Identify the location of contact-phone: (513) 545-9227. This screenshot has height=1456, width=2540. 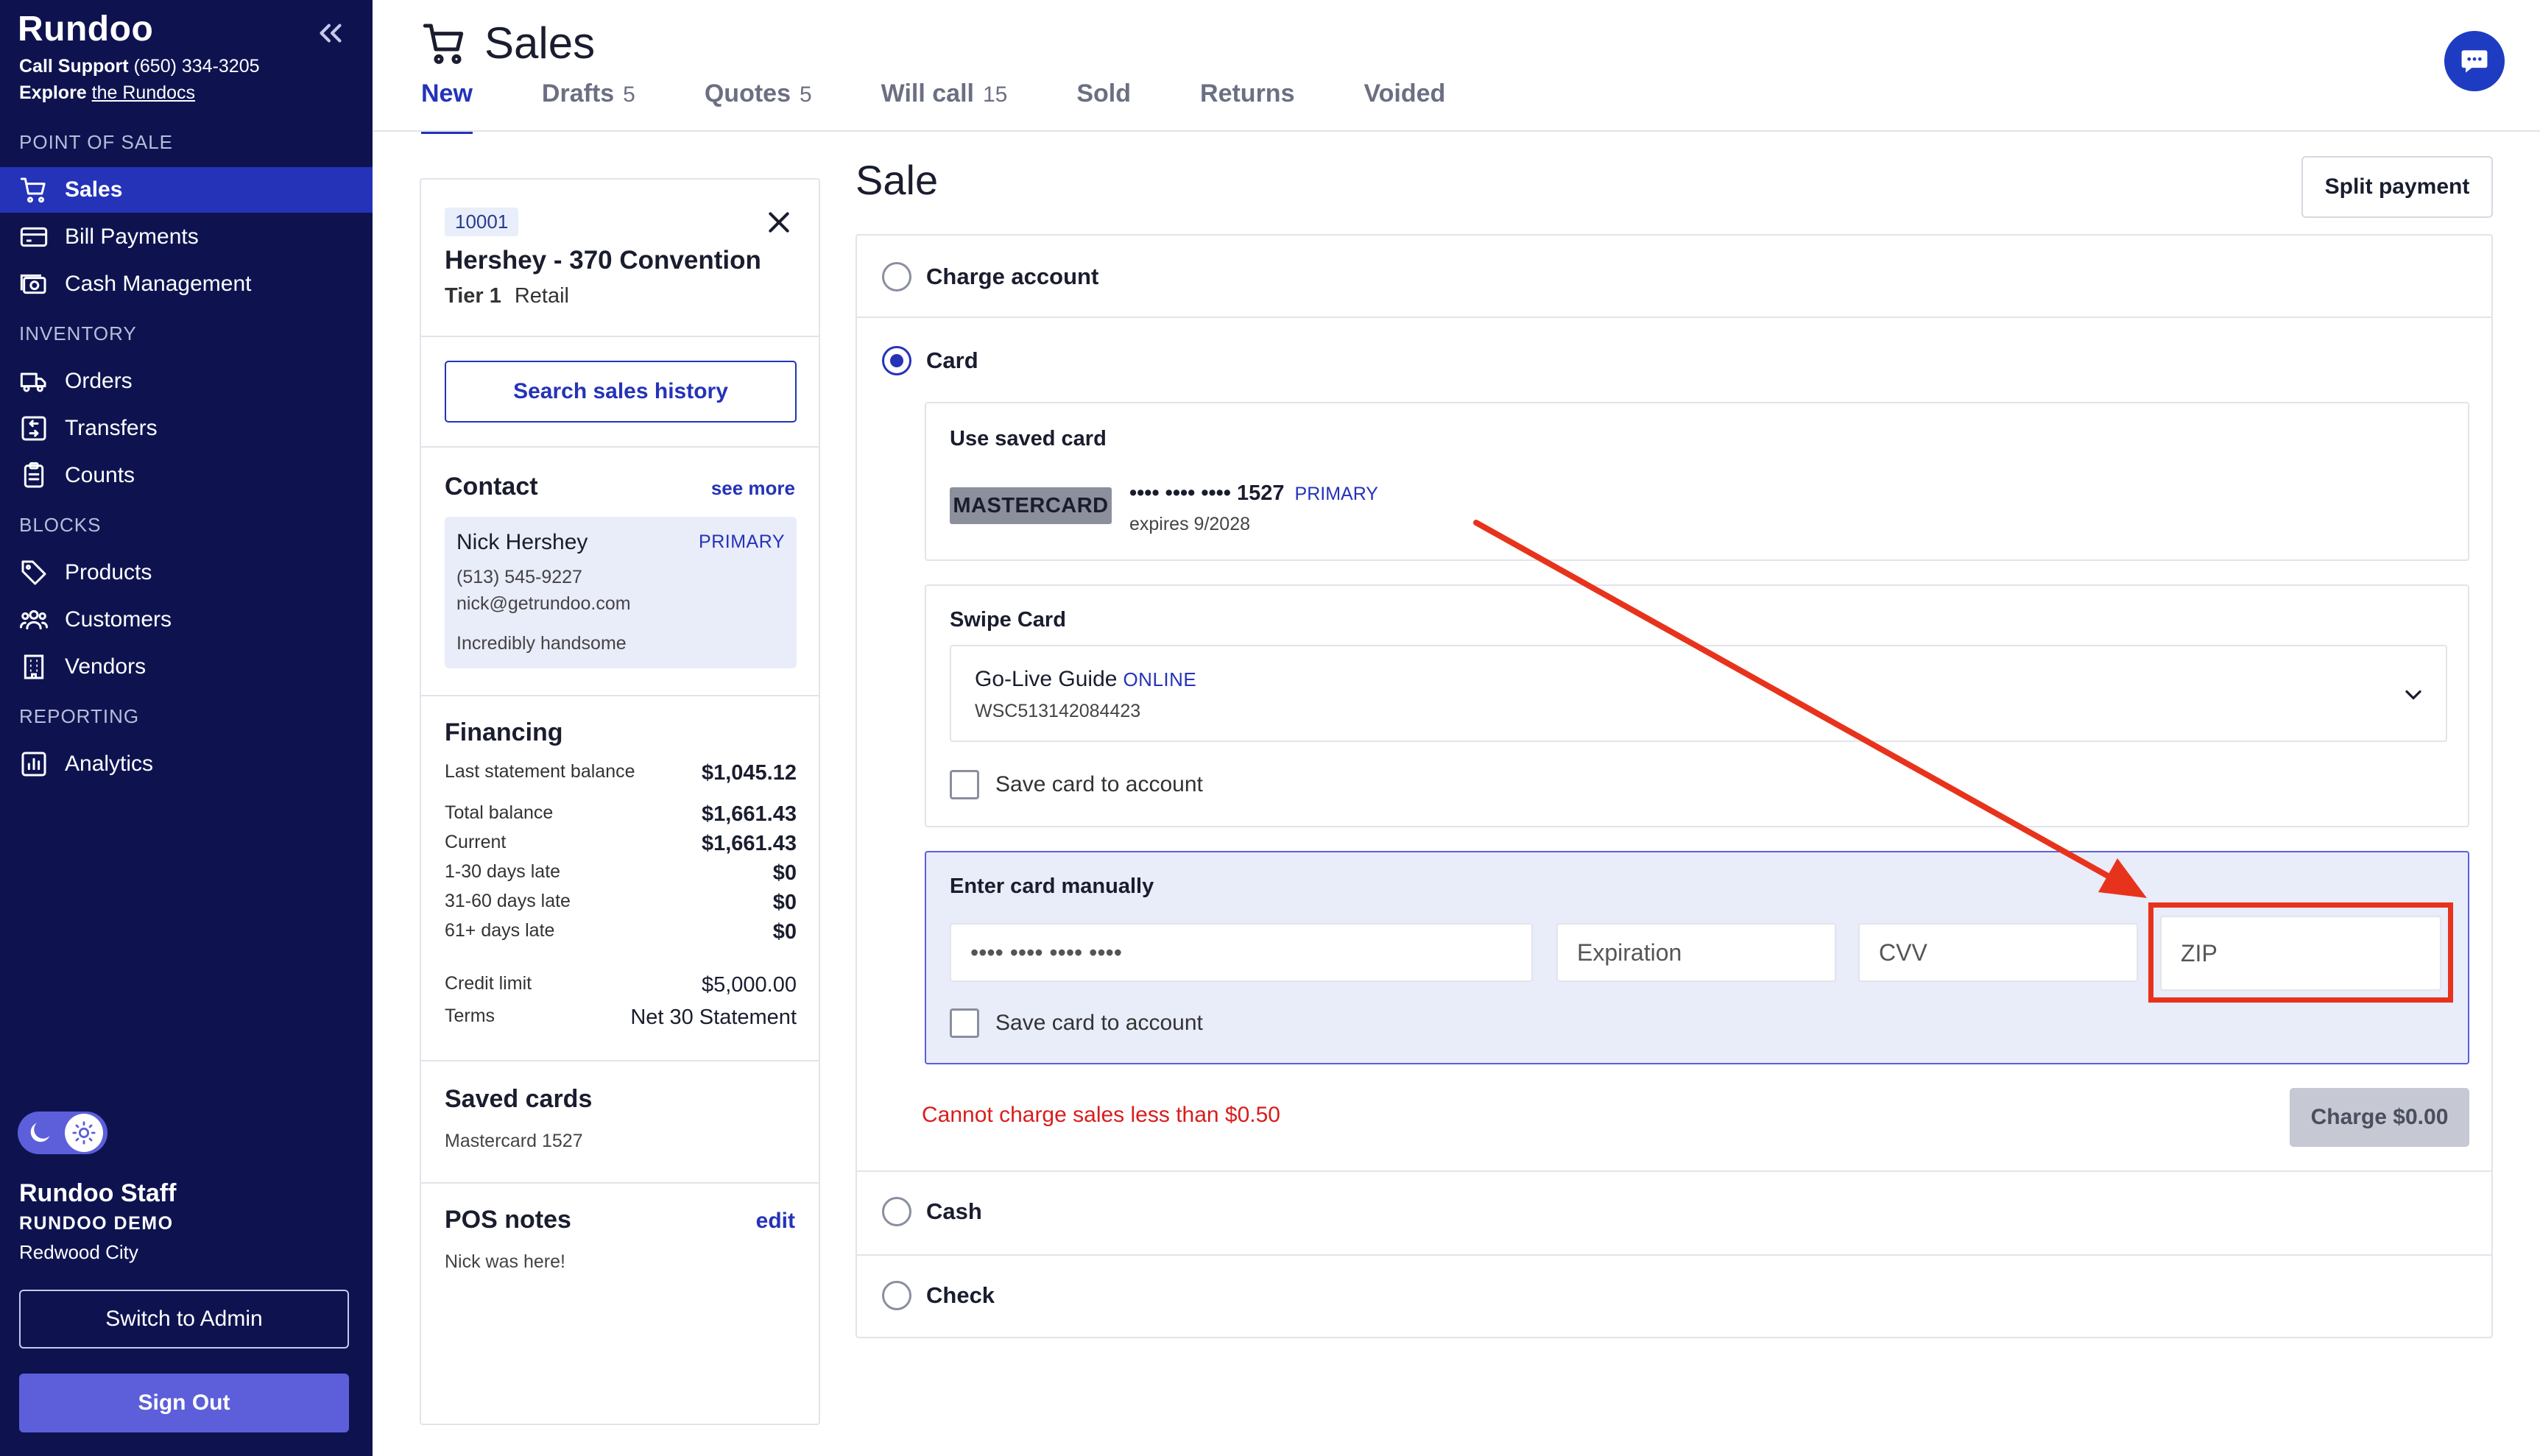
(519, 577).